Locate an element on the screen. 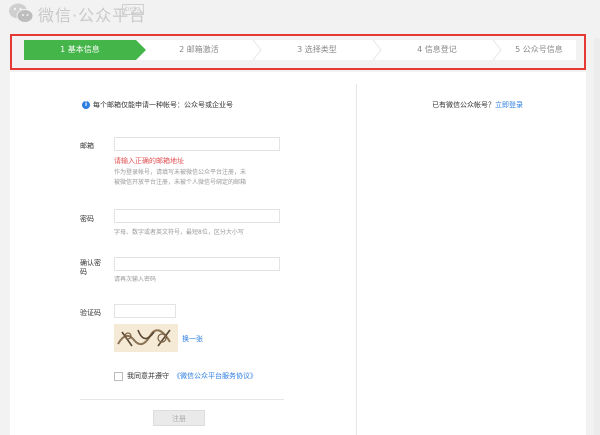 This screenshot has height=435, width=600. step-account-info: 5 公众号信息 is located at coordinates (539, 50).